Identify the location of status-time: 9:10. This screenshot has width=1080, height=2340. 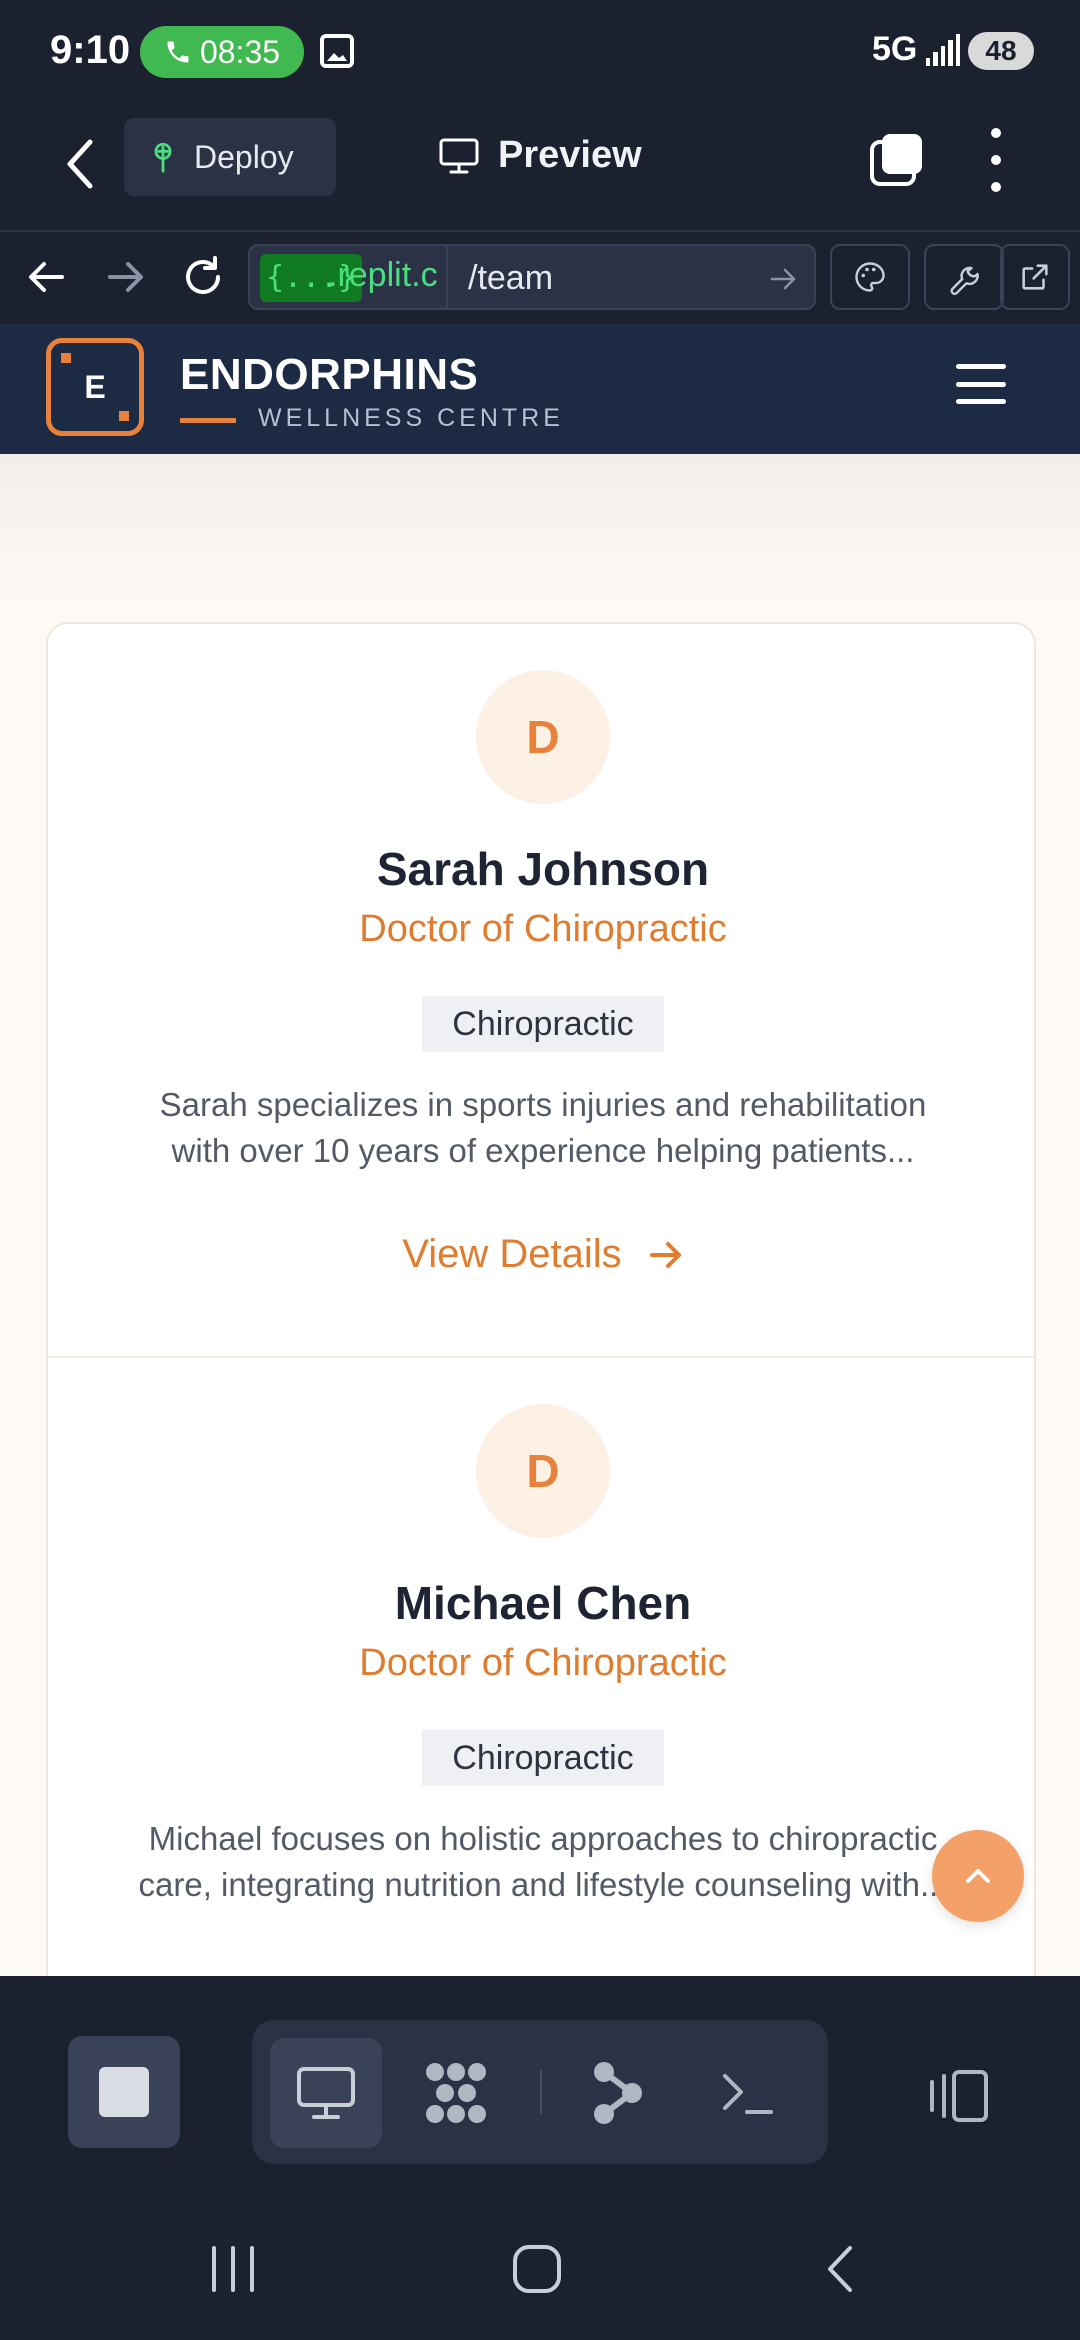
(90, 50).